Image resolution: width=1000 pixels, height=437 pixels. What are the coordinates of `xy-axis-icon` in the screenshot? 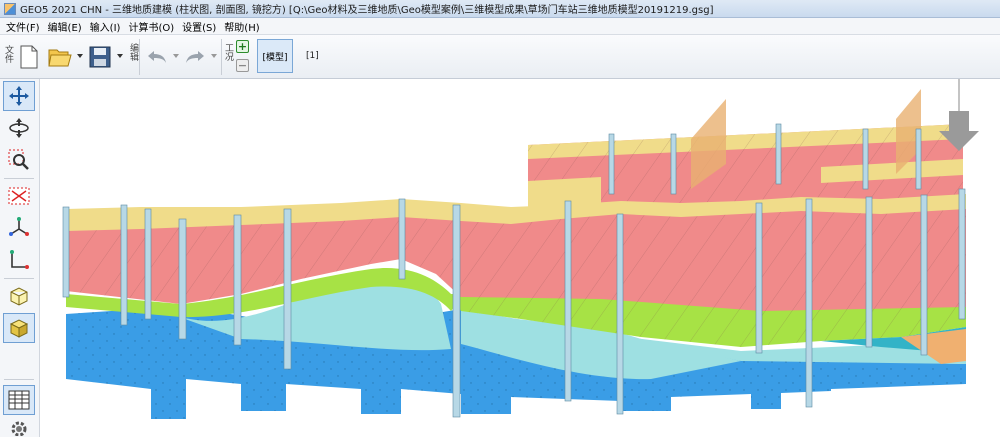 It's located at (19, 259).